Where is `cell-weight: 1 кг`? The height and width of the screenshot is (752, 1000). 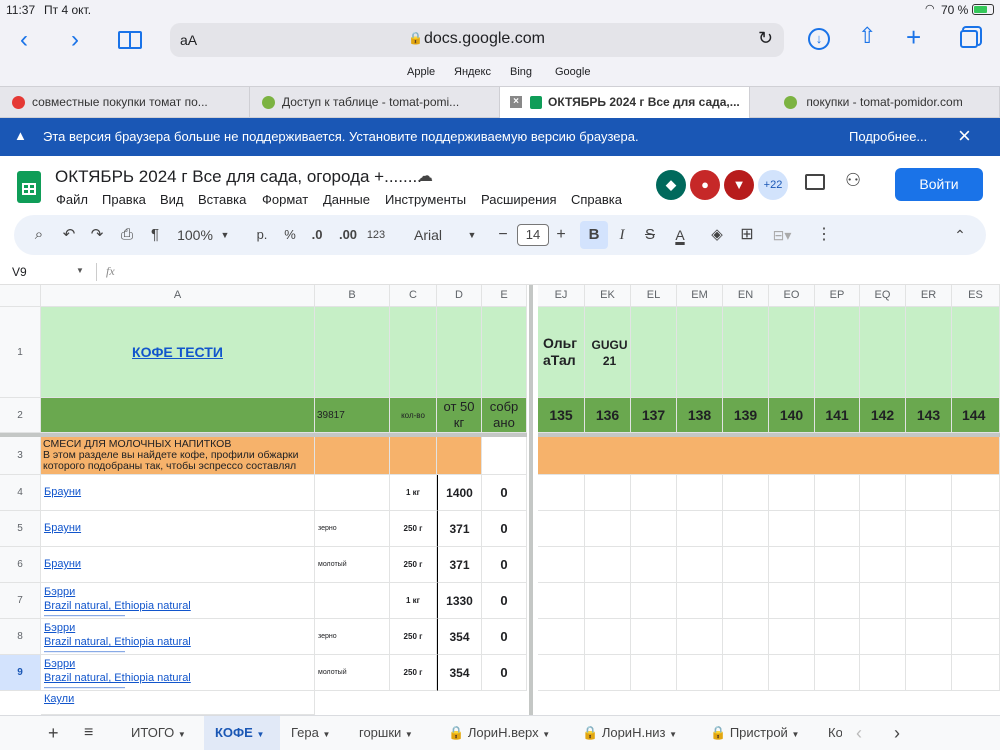
cell-weight: 1 кг is located at coordinates (413, 601).